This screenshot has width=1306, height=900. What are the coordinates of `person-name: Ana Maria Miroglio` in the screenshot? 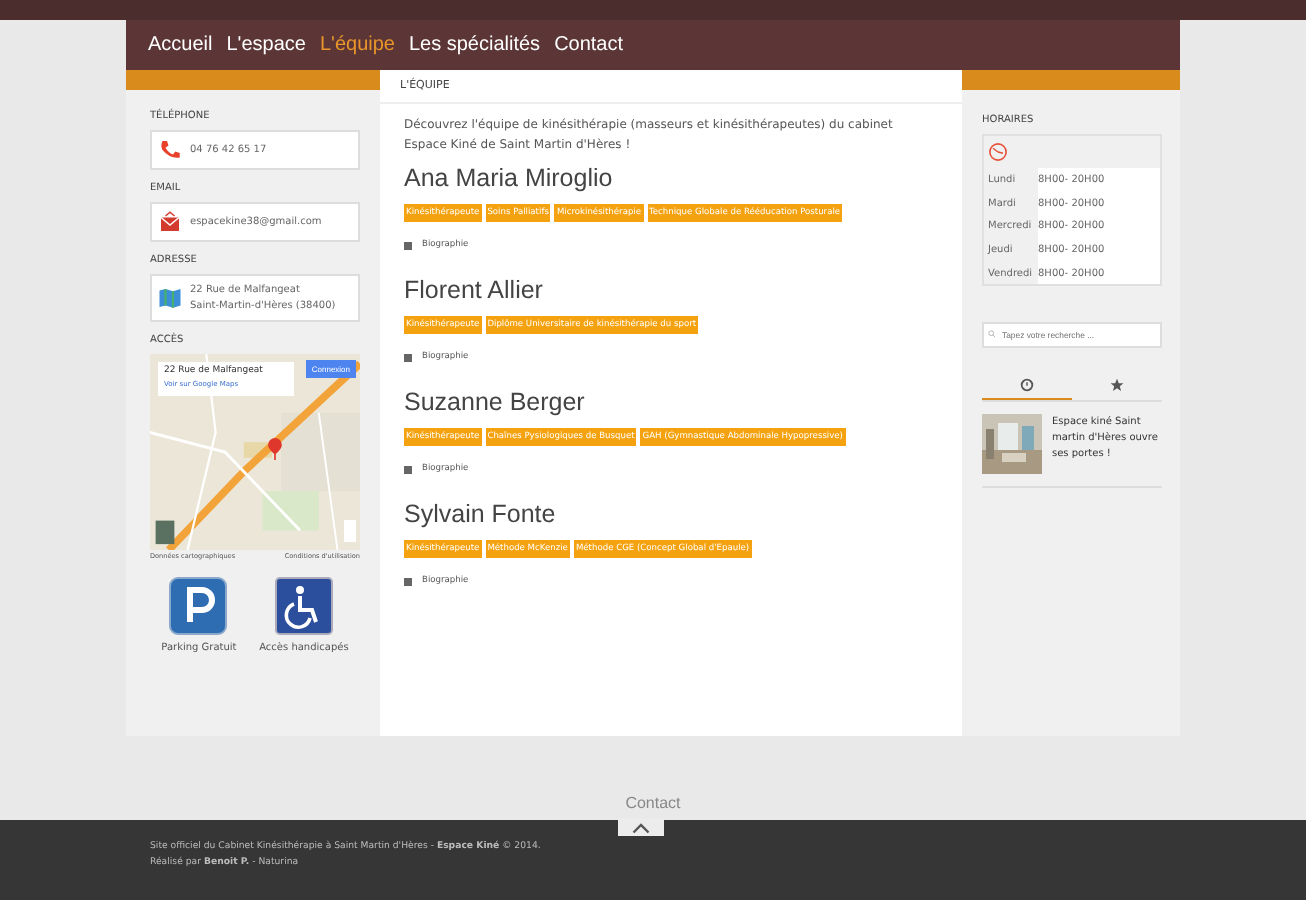 It's located at (509, 178).